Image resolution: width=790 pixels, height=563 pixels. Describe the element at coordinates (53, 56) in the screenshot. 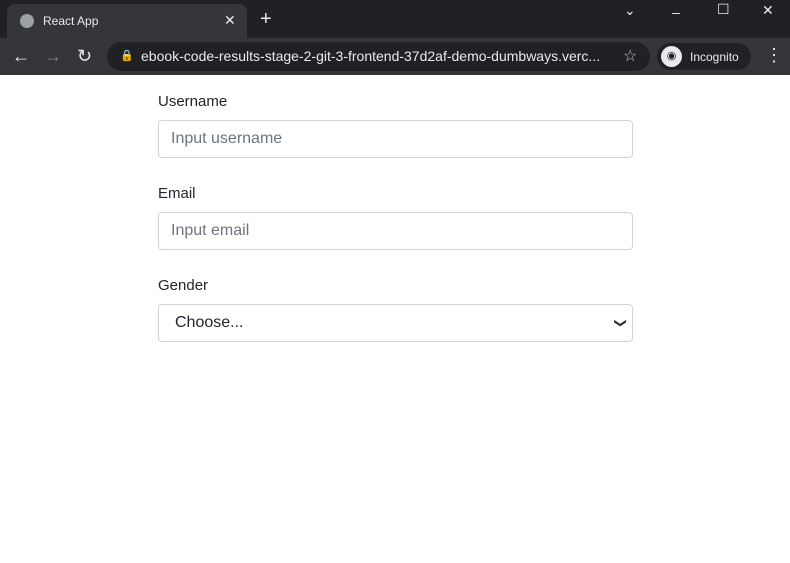

I see `forward-icon: →` at that location.